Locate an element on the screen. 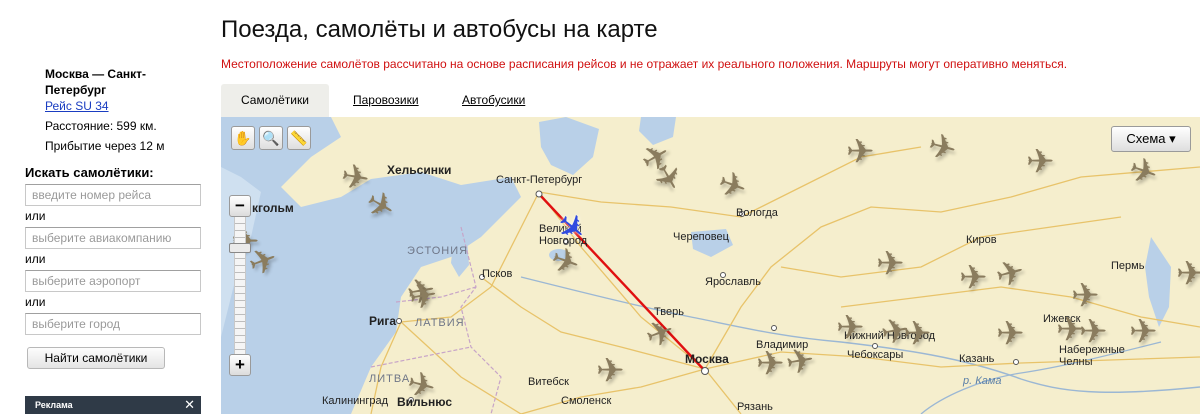 The height and width of the screenshot is (414, 1200). zoom-slider-track is located at coordinates (240, 287).